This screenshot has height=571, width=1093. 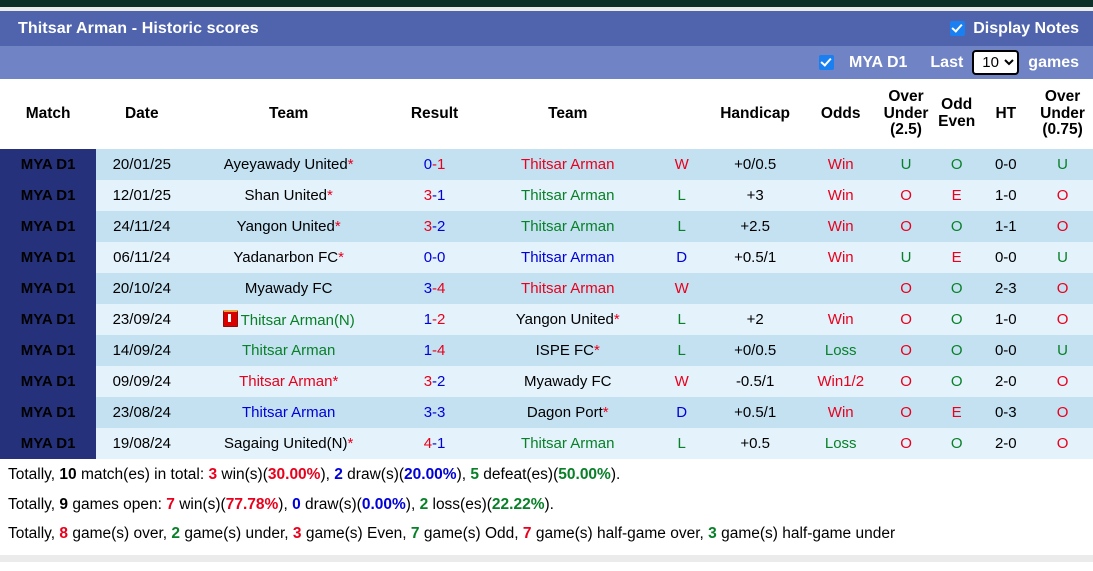 I want to click on team-home: Myawady FC, so click(x=288, y=288).